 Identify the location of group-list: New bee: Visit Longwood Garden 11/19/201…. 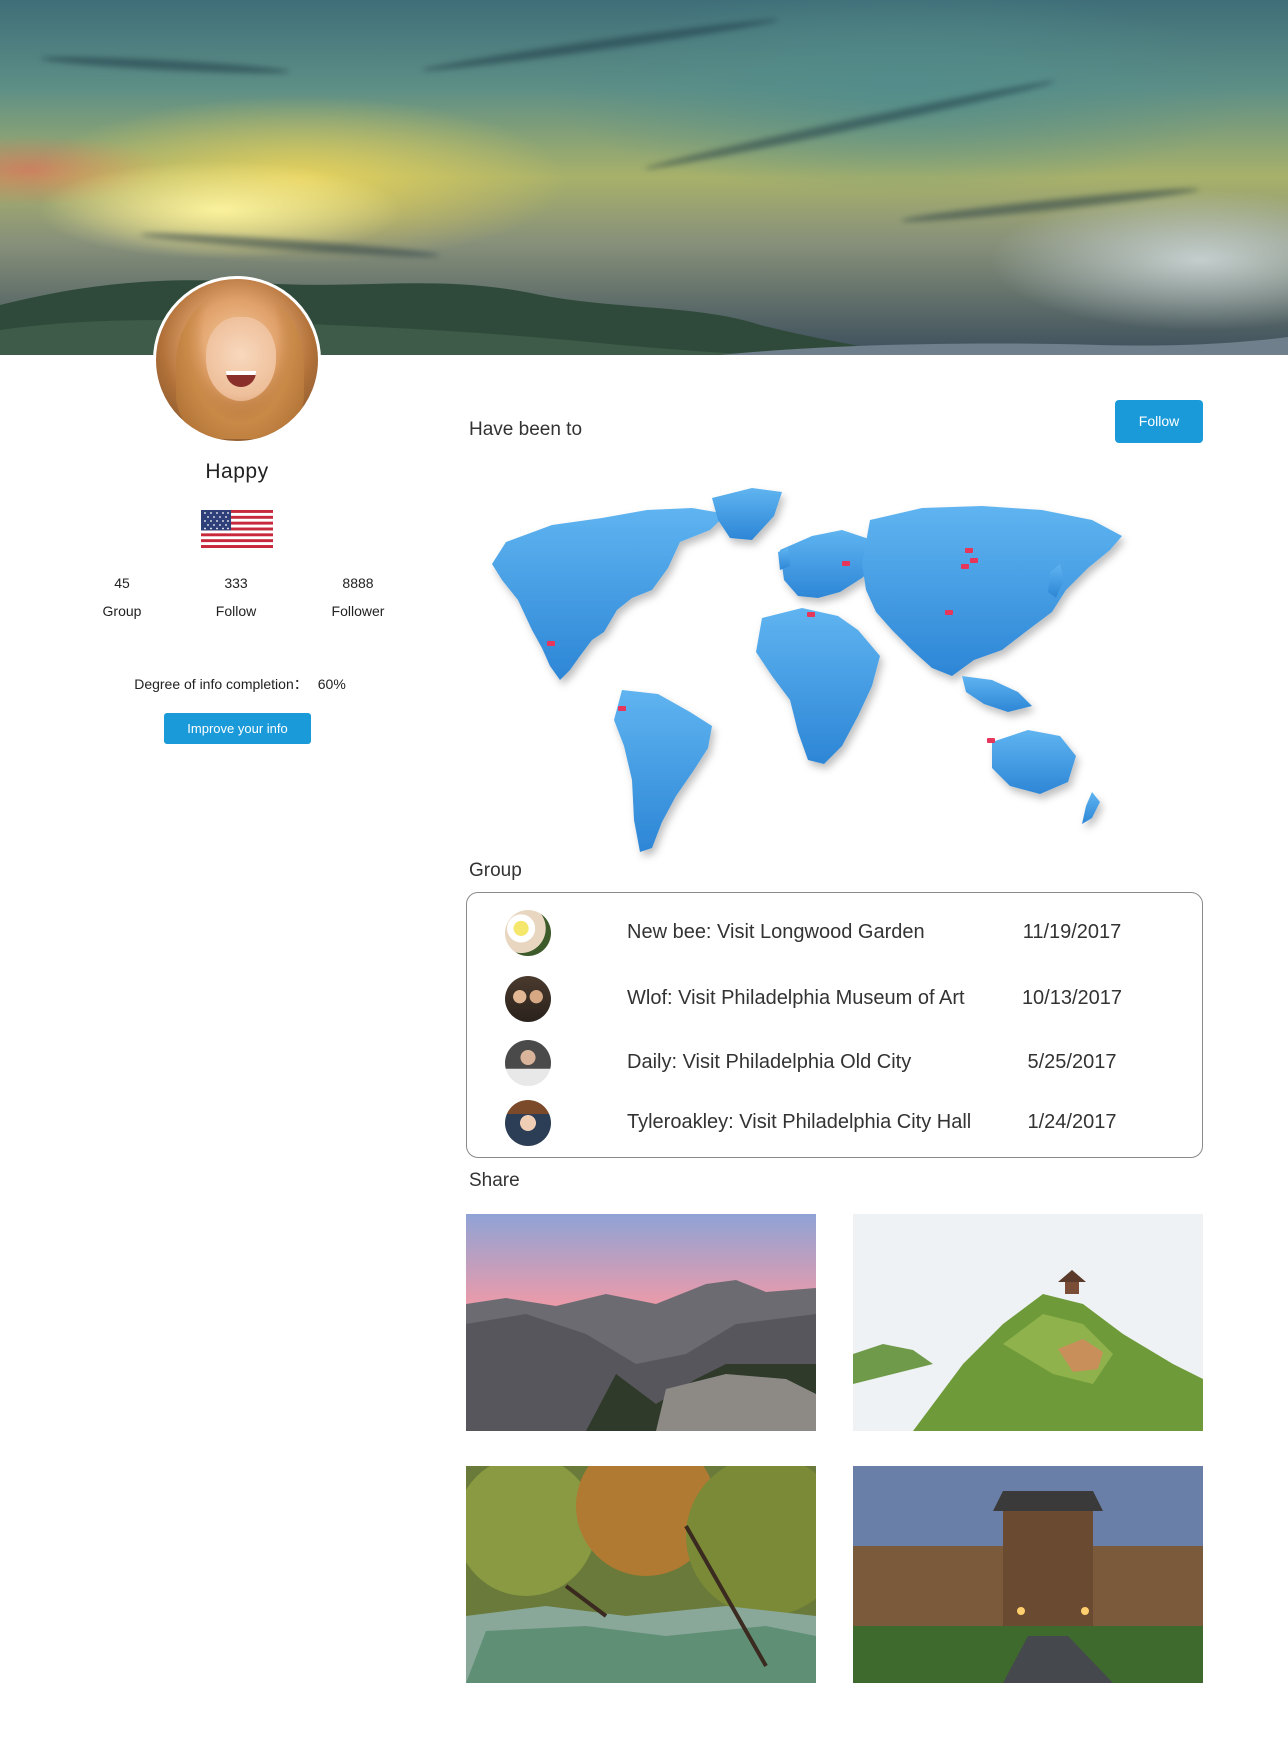
(834, 1025).